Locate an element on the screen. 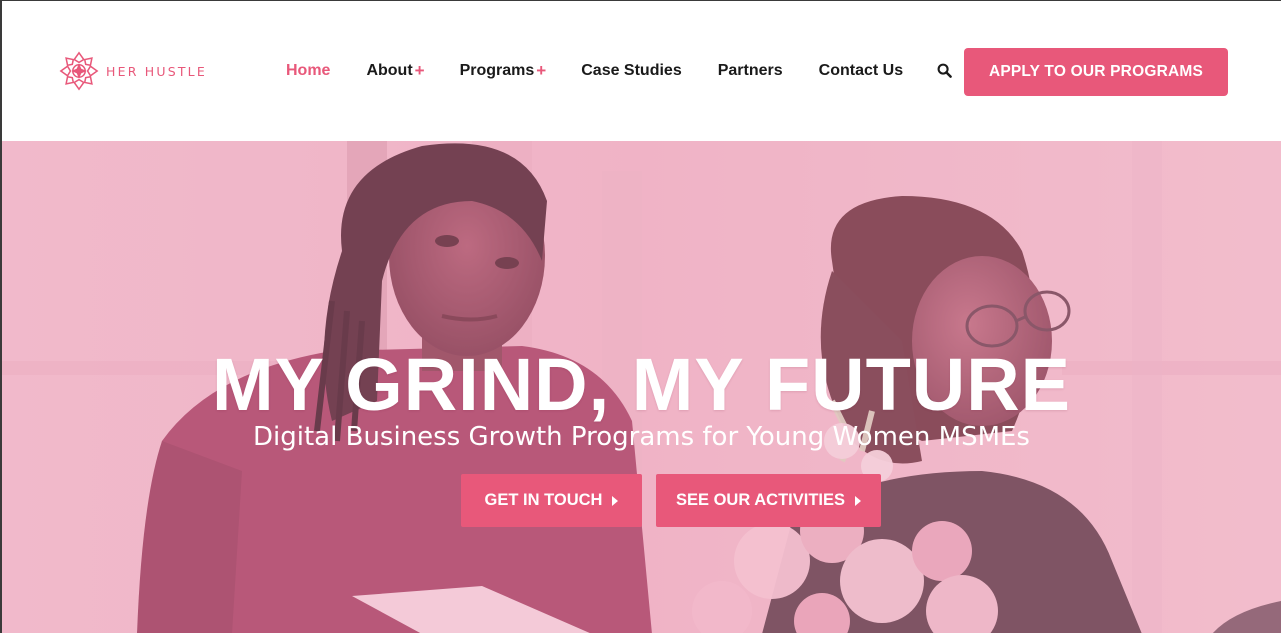  nav-item-label: Programs is located at coordinates (497, 70).